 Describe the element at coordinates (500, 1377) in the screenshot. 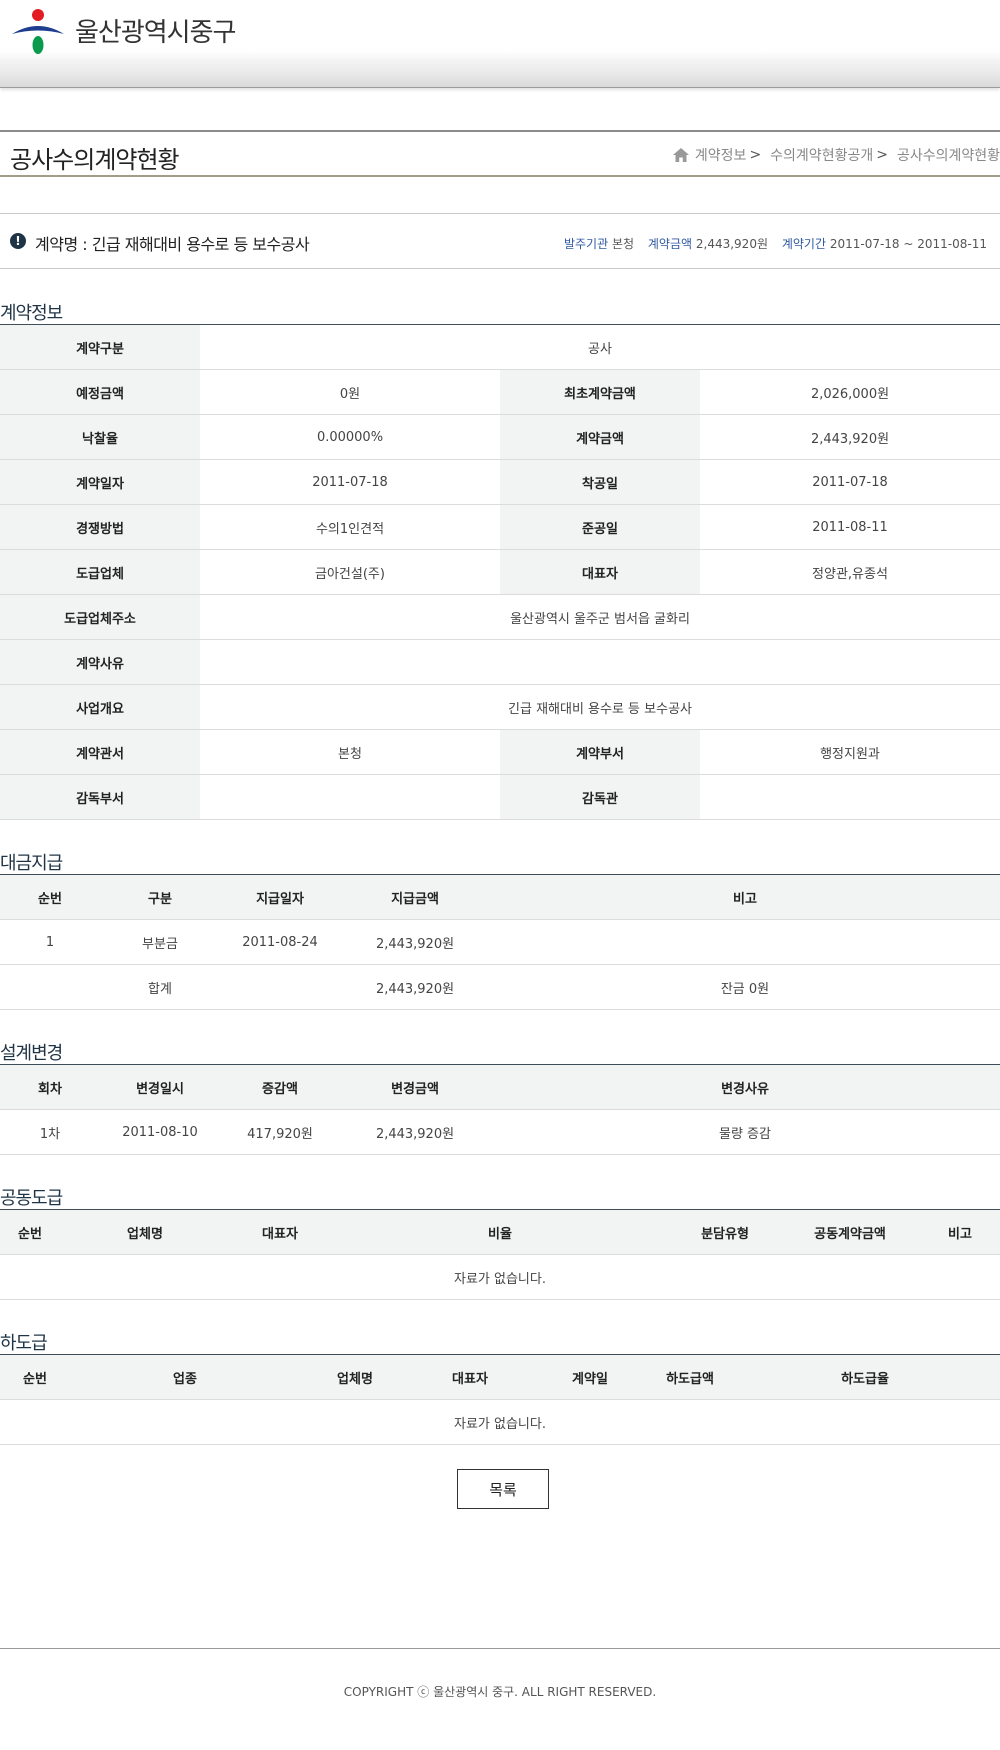

I see `table-header-row: 순번 업종 업체명 대표자 계약일 하도급액 하도급율` at that location.